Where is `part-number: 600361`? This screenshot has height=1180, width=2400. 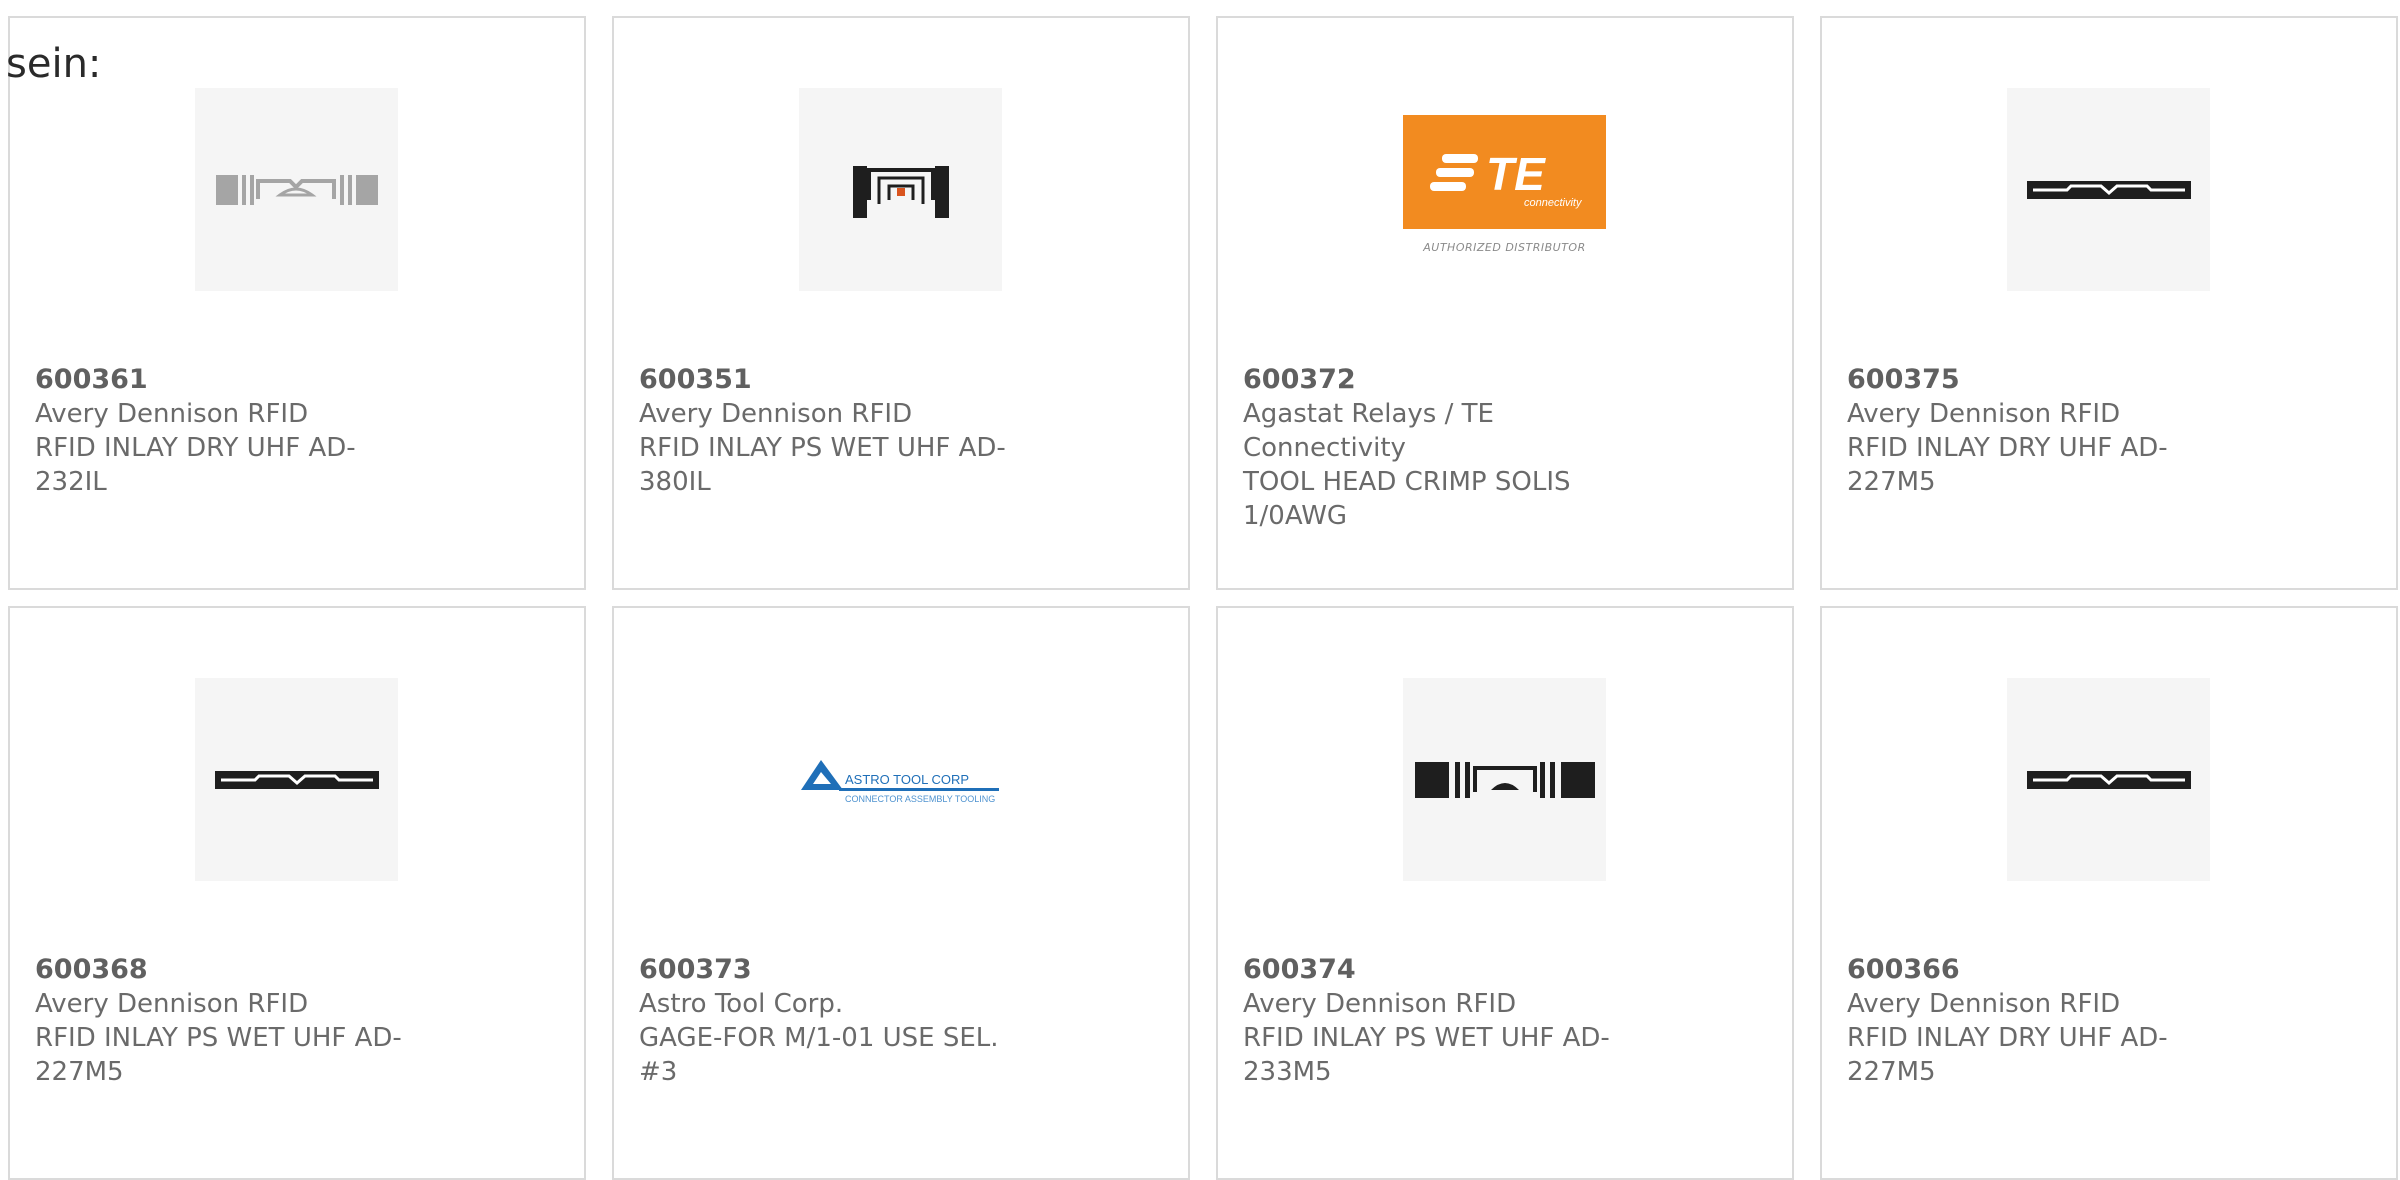 part-number: 600361 is located at coordinates (299, 380).